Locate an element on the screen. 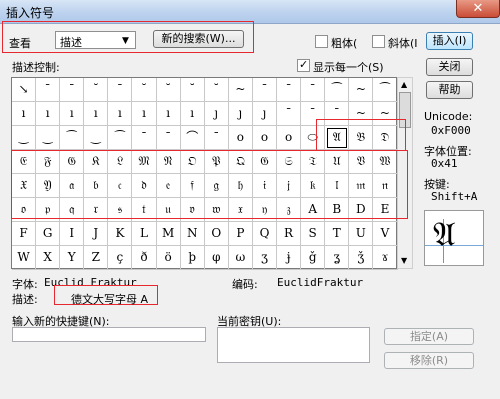 This screenshot has width=500, height=399. scroll-down-icon: ▼ is located at coordinates (404, 260).